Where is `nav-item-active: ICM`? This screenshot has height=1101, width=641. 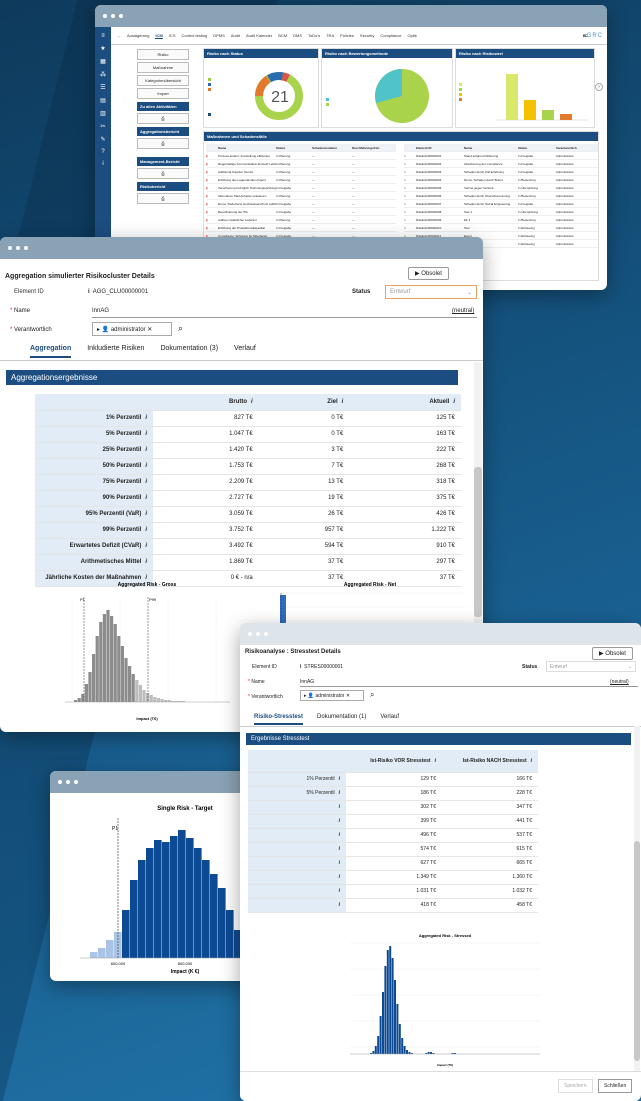 nav-item-active: ICM is located at coordinates (159, 36).